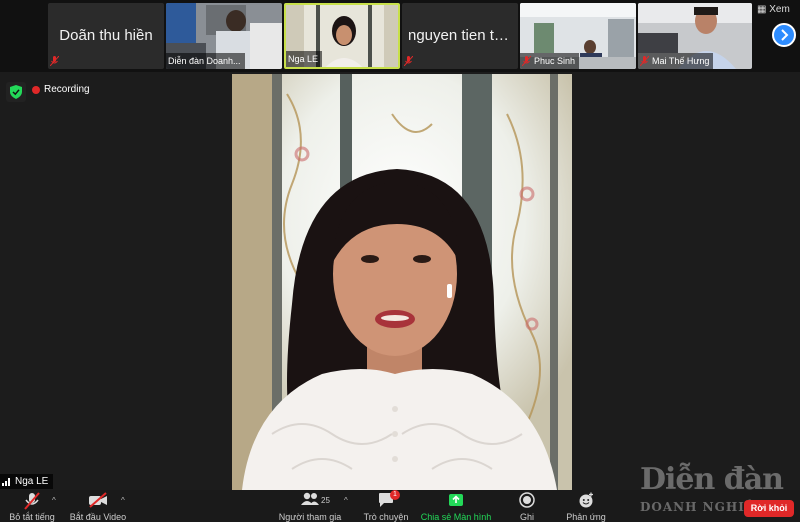 The width and height of the screenshot is (800, 522). Describe the element at coordinates (586, 500) in the screenshot. I see `reactions-icon` at that location.